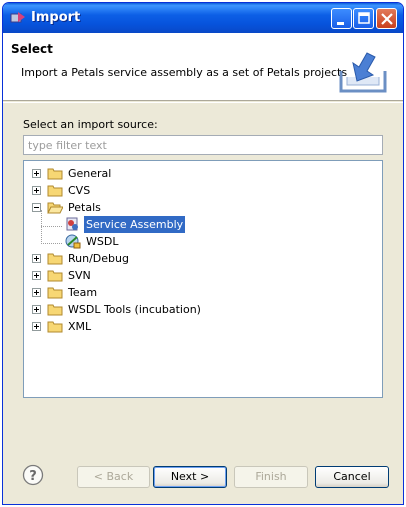  What do you see at coordinates (84, 207) in the screenshot?
I see `tree-item-label: Petals` at bounding box center [84, 207].